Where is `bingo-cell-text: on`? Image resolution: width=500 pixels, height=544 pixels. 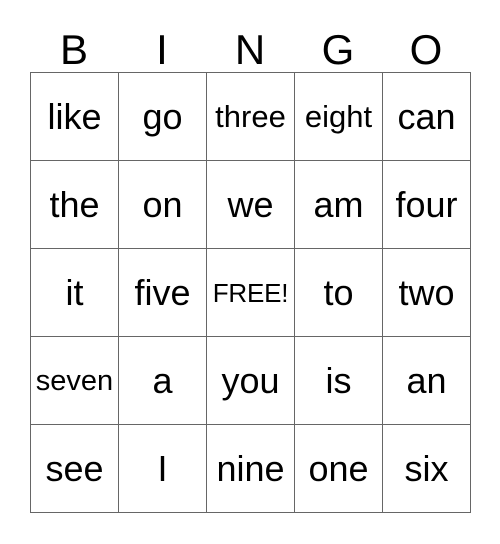
bingo-cell-text: on is located at coordinates (162, 204).